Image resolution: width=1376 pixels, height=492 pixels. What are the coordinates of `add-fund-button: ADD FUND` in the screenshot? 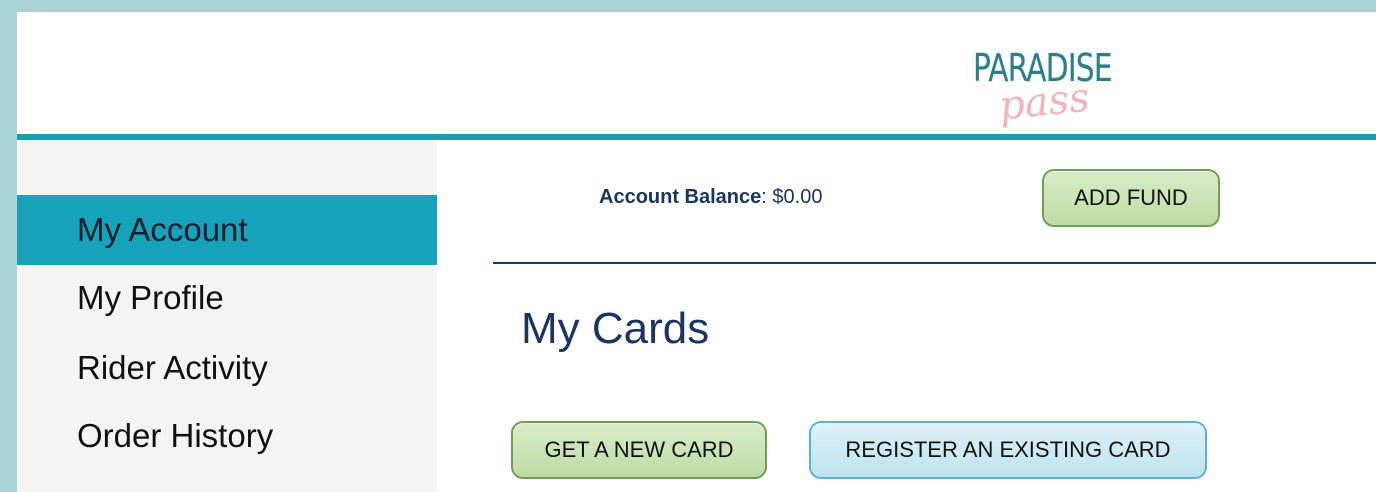 It's located at (1131, 198).